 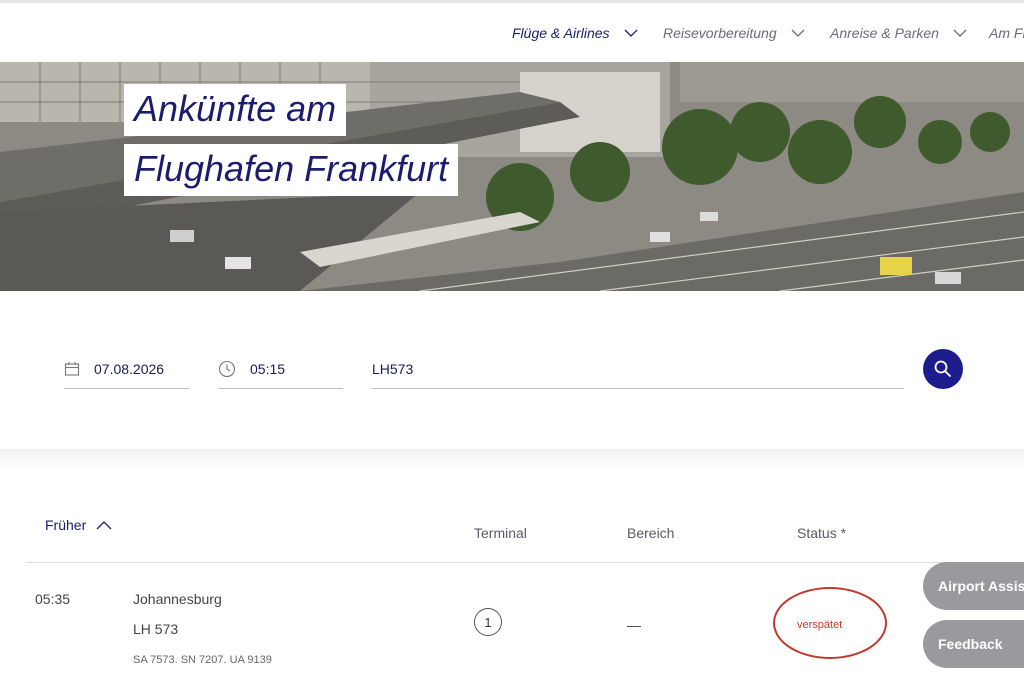 What do you see at coordinates (638, 369) in the screenshot?
I see `flight-search-input: LH573` at bounding box center [638, 369].